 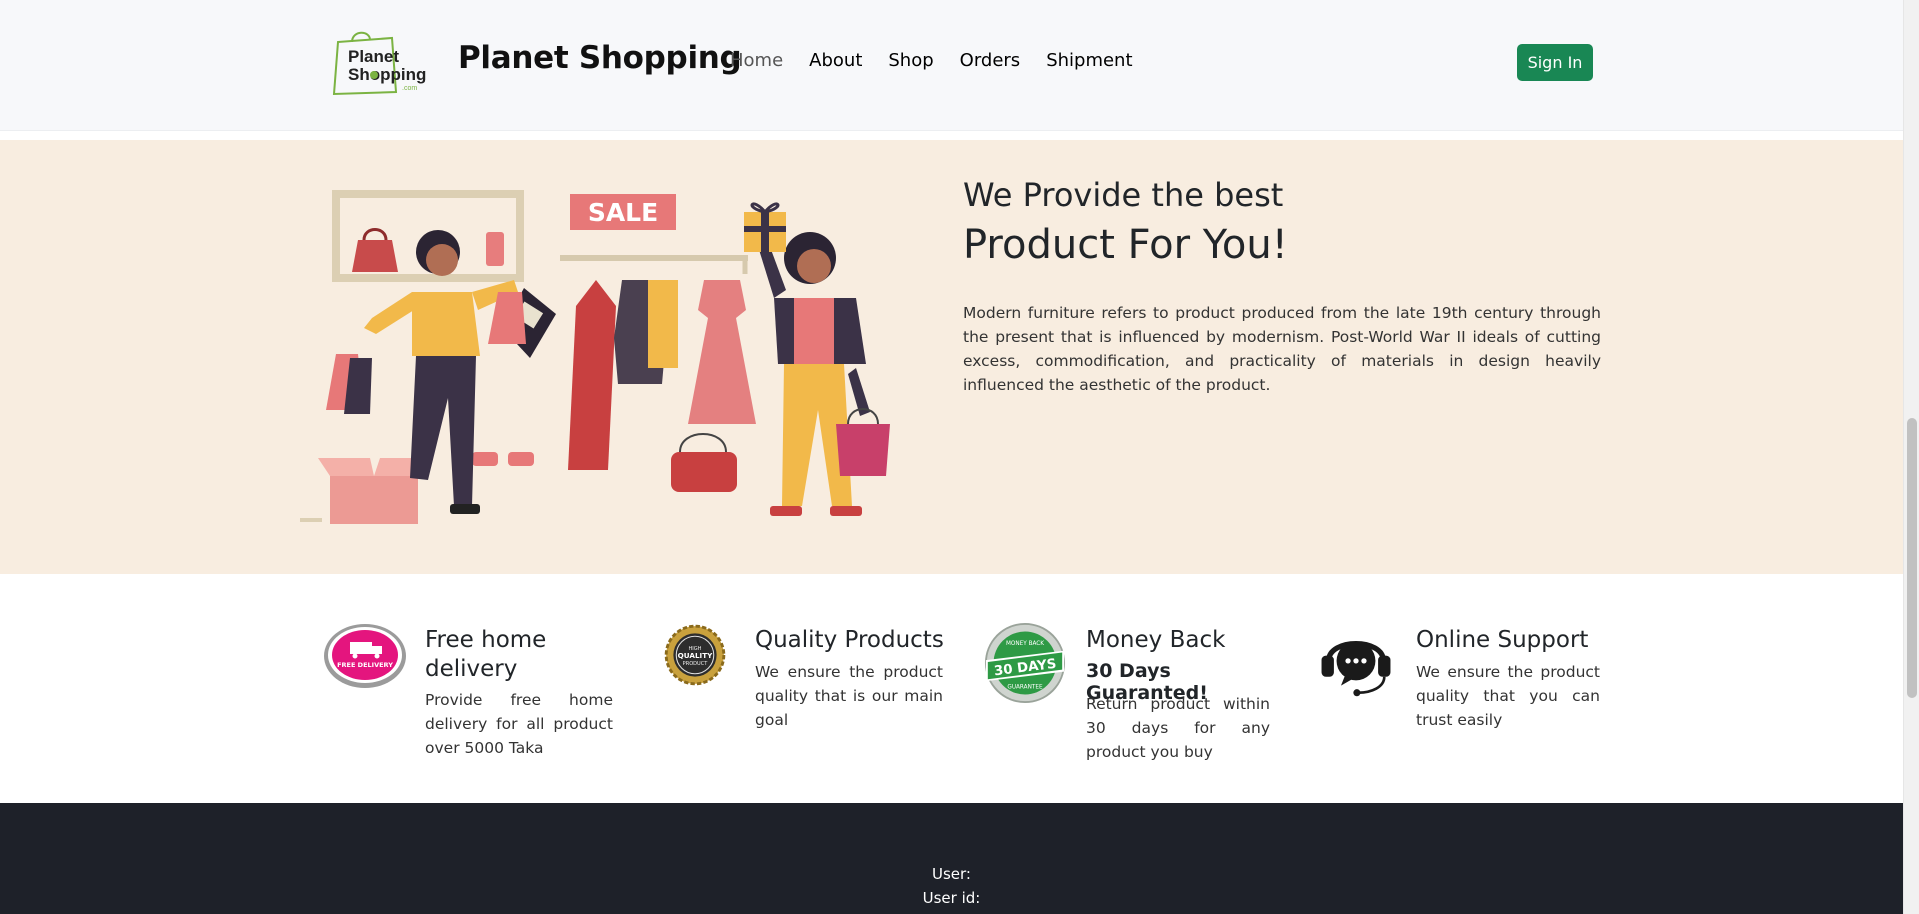 I want to click on feature-title: Quality Products, so click(x=849, y=640).